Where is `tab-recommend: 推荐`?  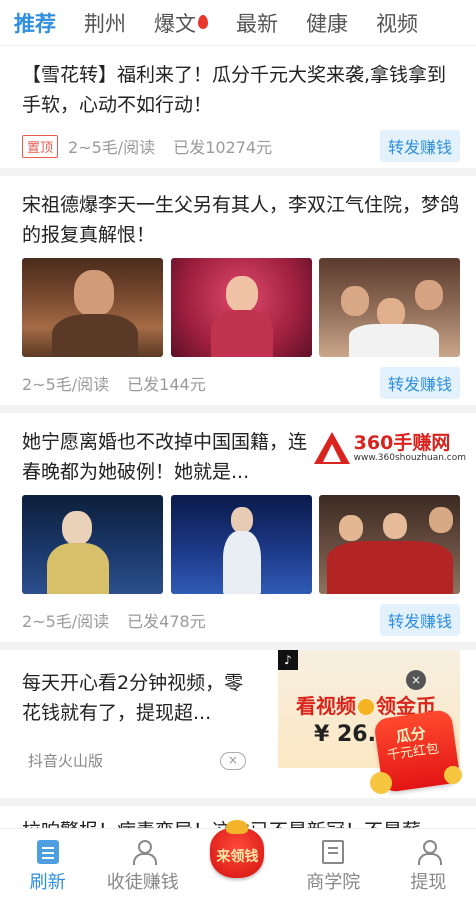 tab-recommend: 推荐 is located at coordinates (35, 26).